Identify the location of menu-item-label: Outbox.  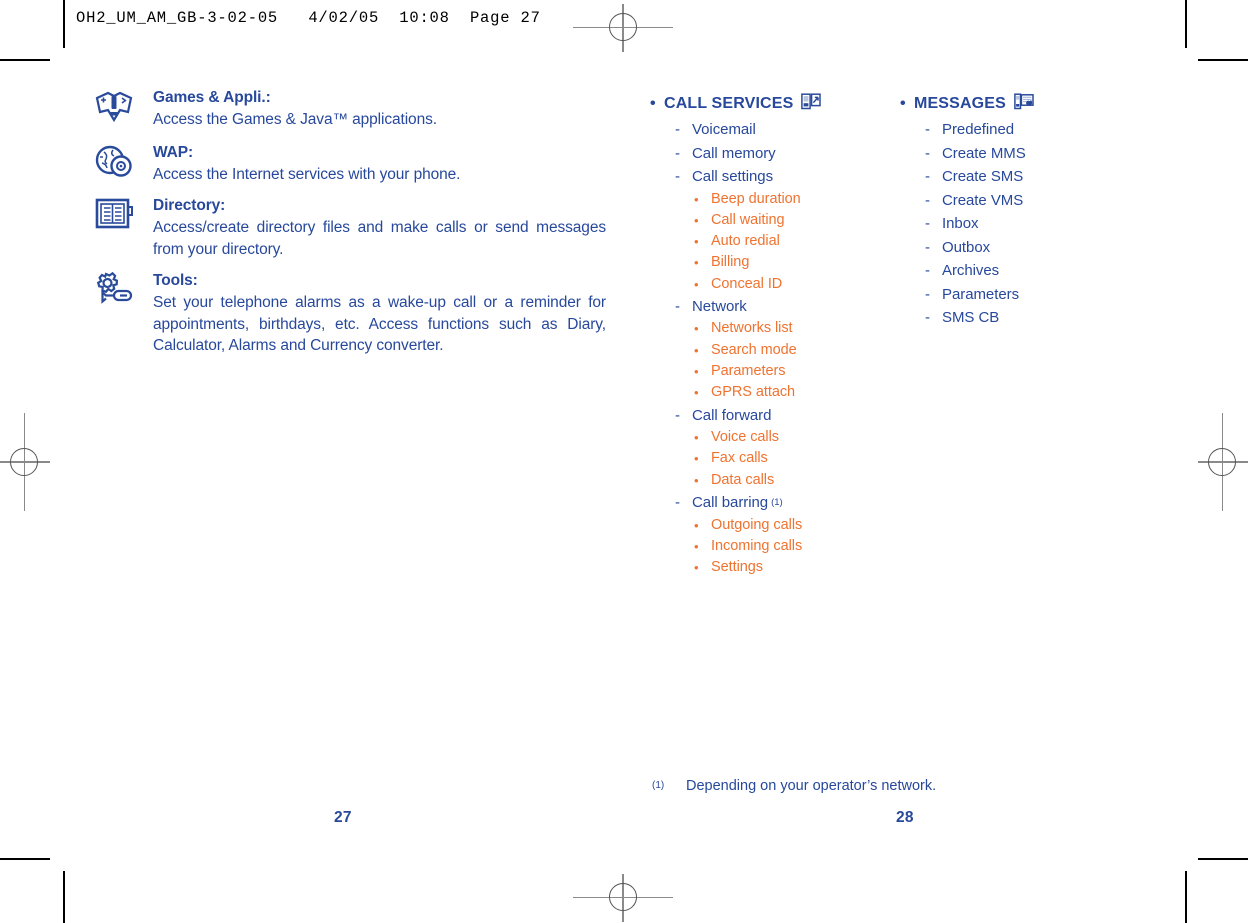
(966, 247).